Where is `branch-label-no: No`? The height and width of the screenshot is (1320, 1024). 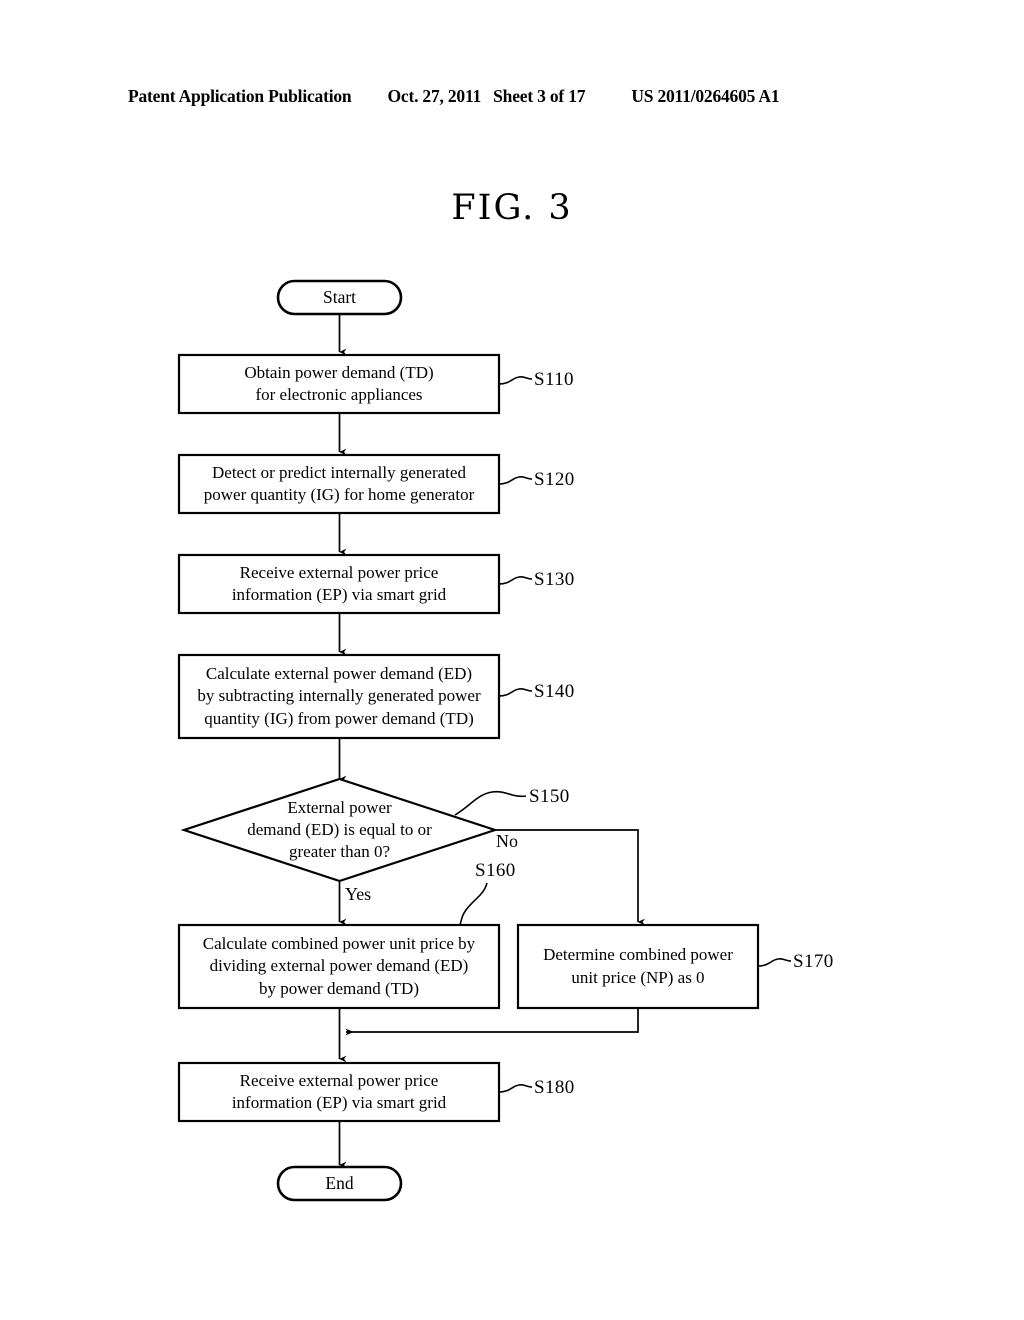
branch-label-no: No is located at coordinates (507, 841).